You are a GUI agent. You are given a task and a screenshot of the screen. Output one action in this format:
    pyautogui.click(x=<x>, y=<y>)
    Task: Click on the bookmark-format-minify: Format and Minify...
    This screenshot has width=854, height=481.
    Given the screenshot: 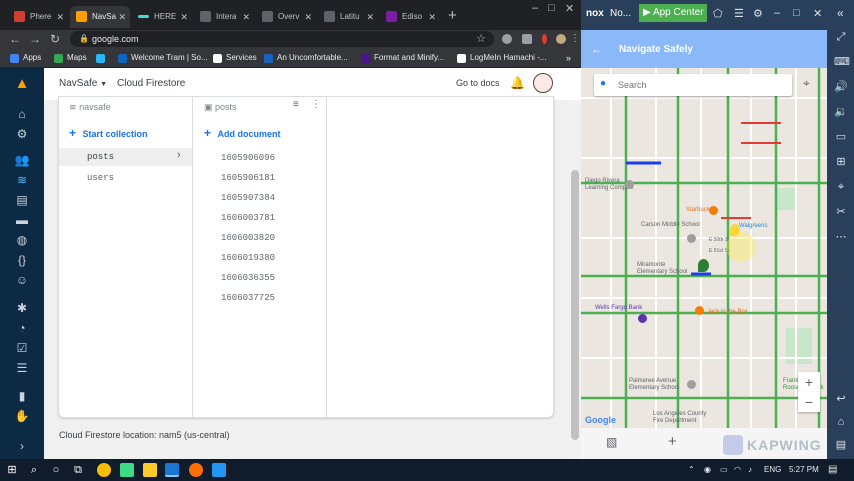 What is the action you would take?
    pyautogui.click(x=402, y=58)
    